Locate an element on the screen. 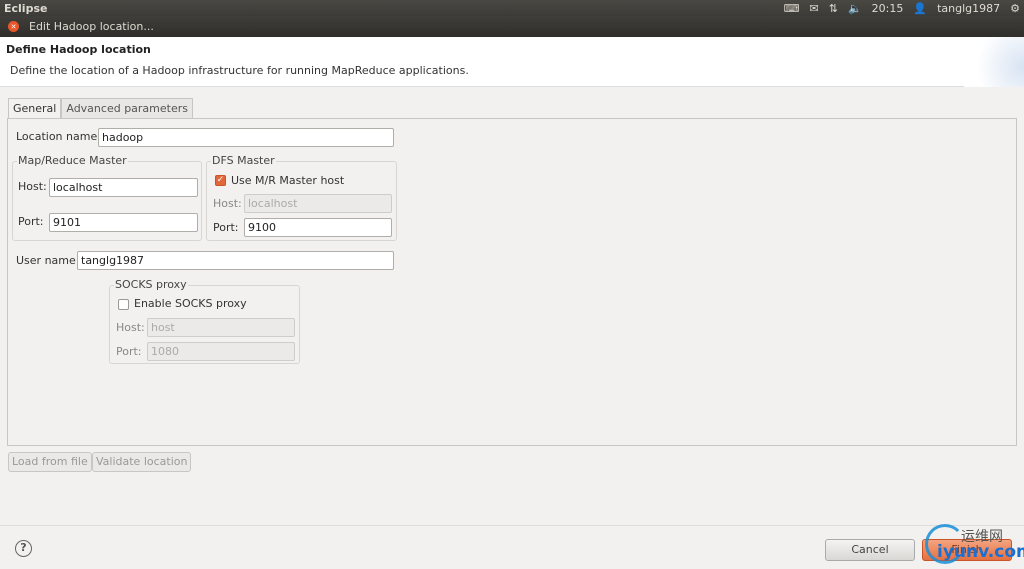  group-title: DFS Master is located at coordinates (243, 160).